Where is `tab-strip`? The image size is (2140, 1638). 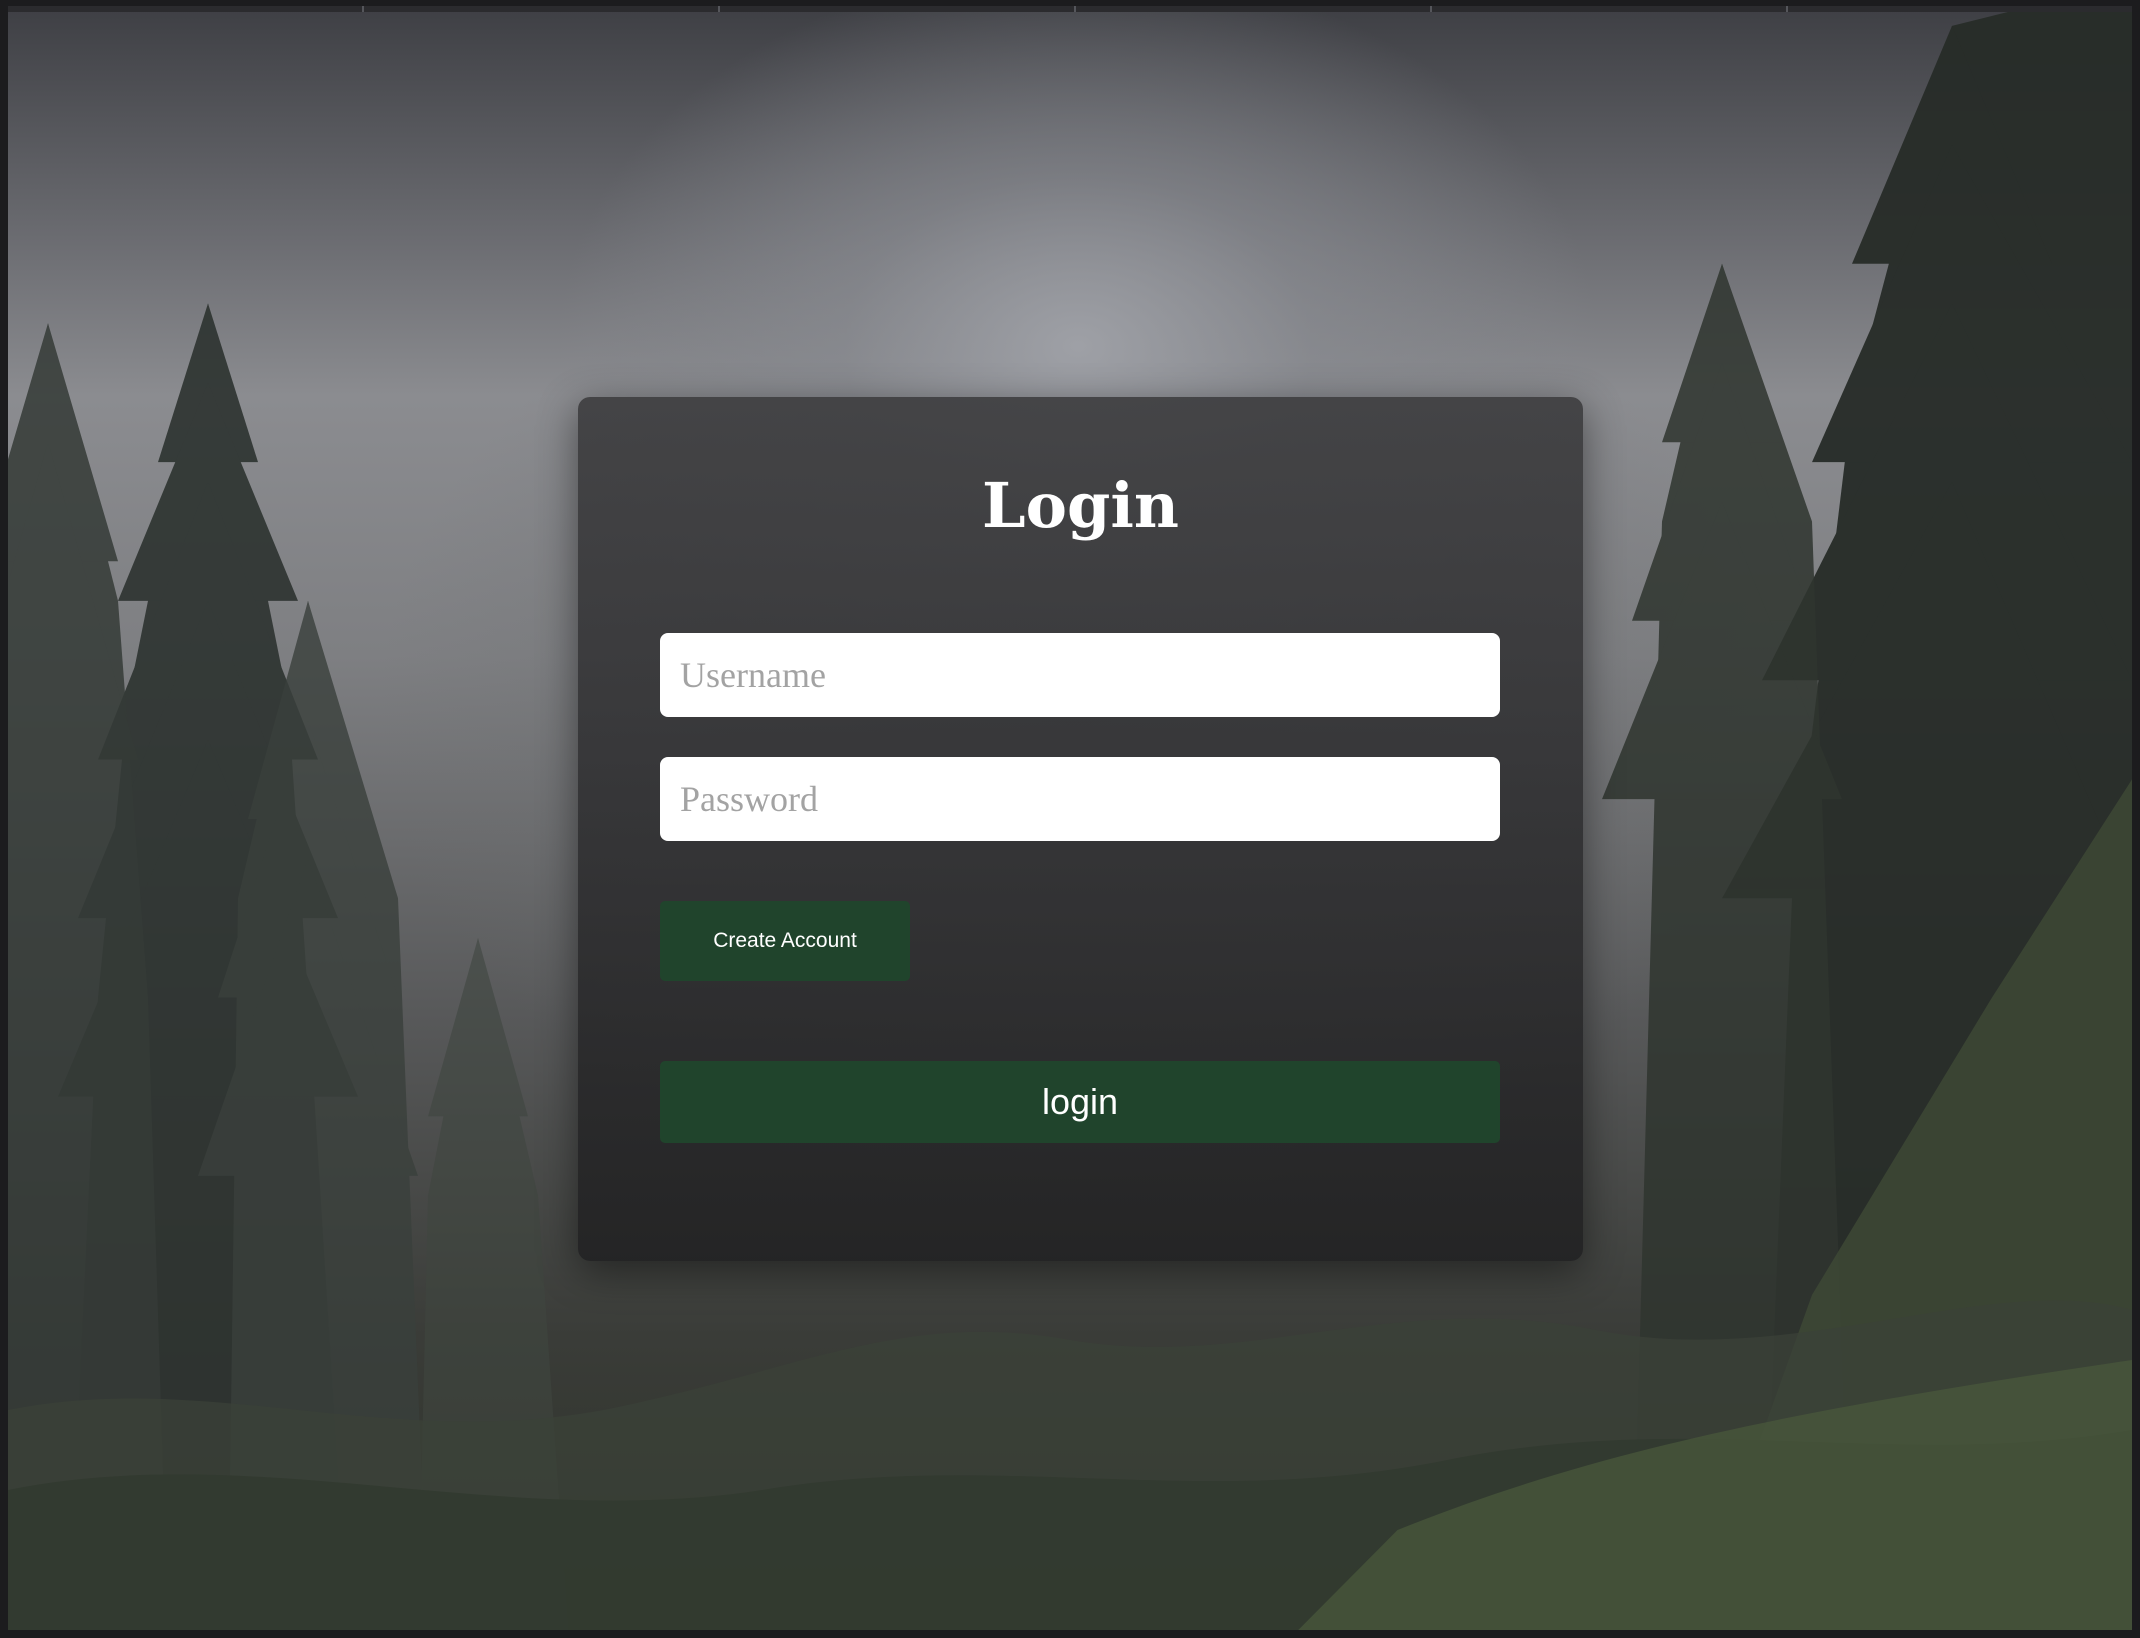
tab-strip is located at coordinates (1070, 9).